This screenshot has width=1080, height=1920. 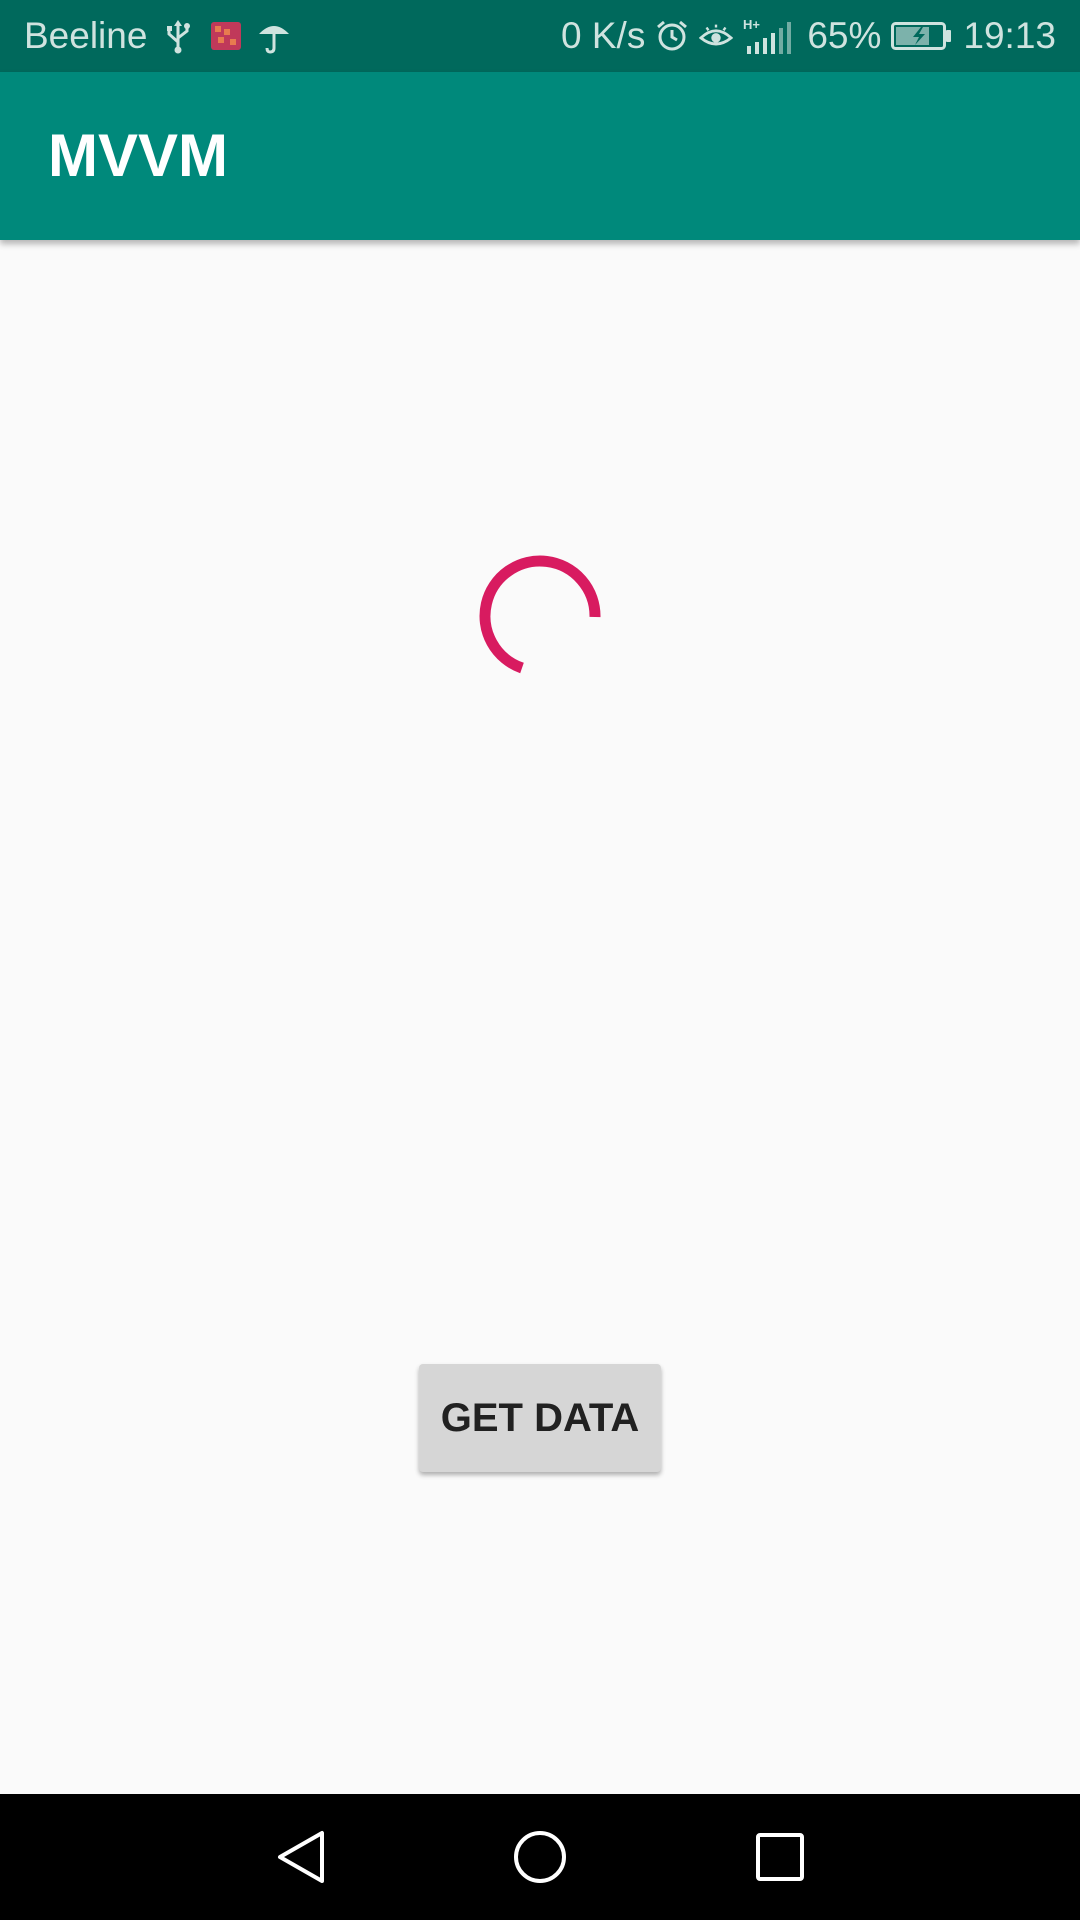 I want to click on signal-icon: H+, so click(x=770, y=36).